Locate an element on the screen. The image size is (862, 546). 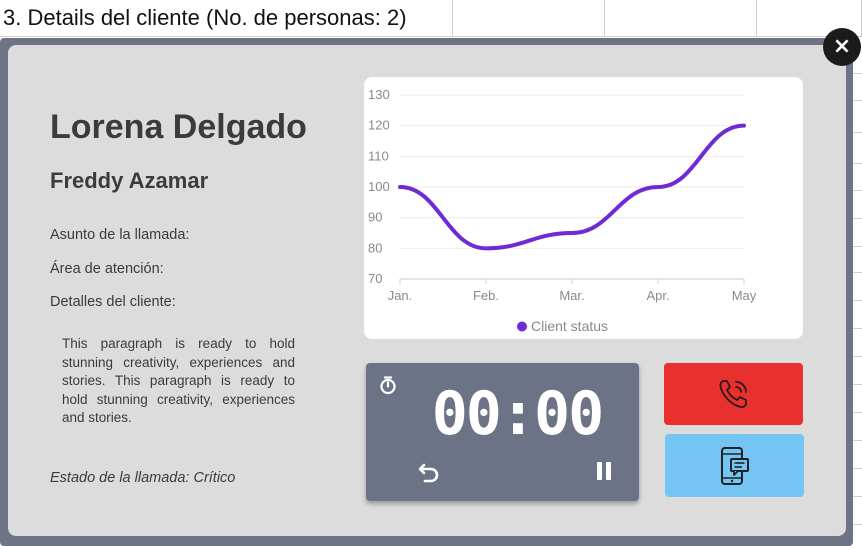
mobile-message-icon is located at coordinates (734, 465).